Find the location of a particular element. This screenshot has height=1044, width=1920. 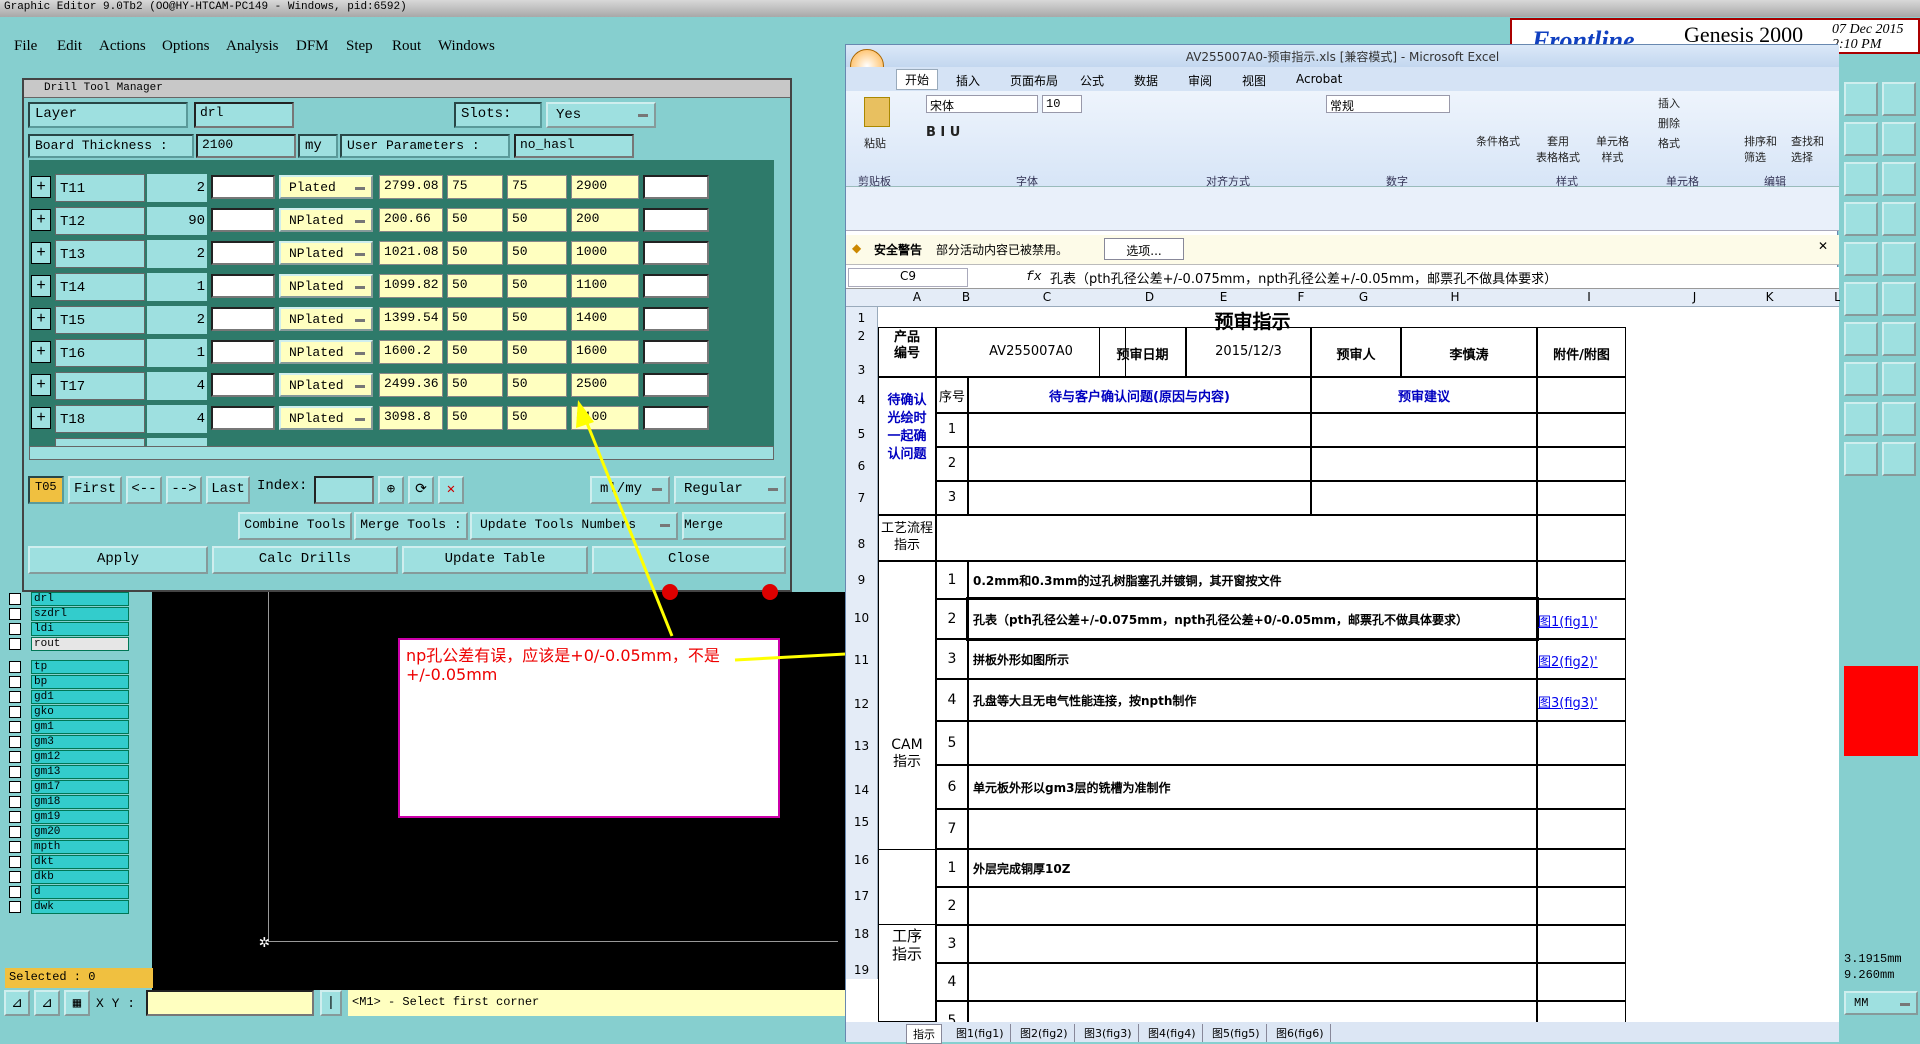

layer-item: dwk is located at coordinates (69, 907).